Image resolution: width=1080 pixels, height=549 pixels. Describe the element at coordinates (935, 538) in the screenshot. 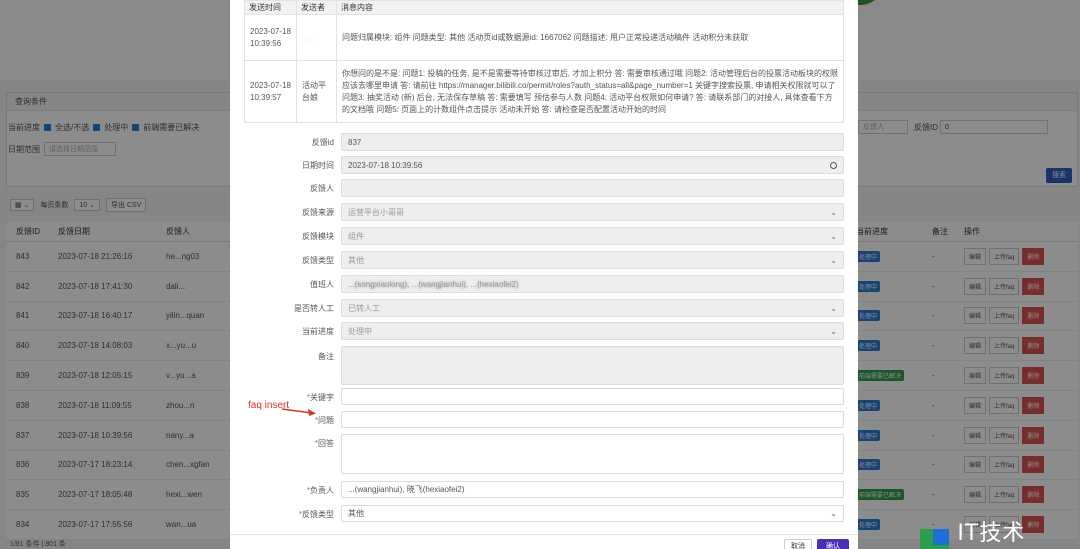

I see `watermark-logo-icon` at that location.